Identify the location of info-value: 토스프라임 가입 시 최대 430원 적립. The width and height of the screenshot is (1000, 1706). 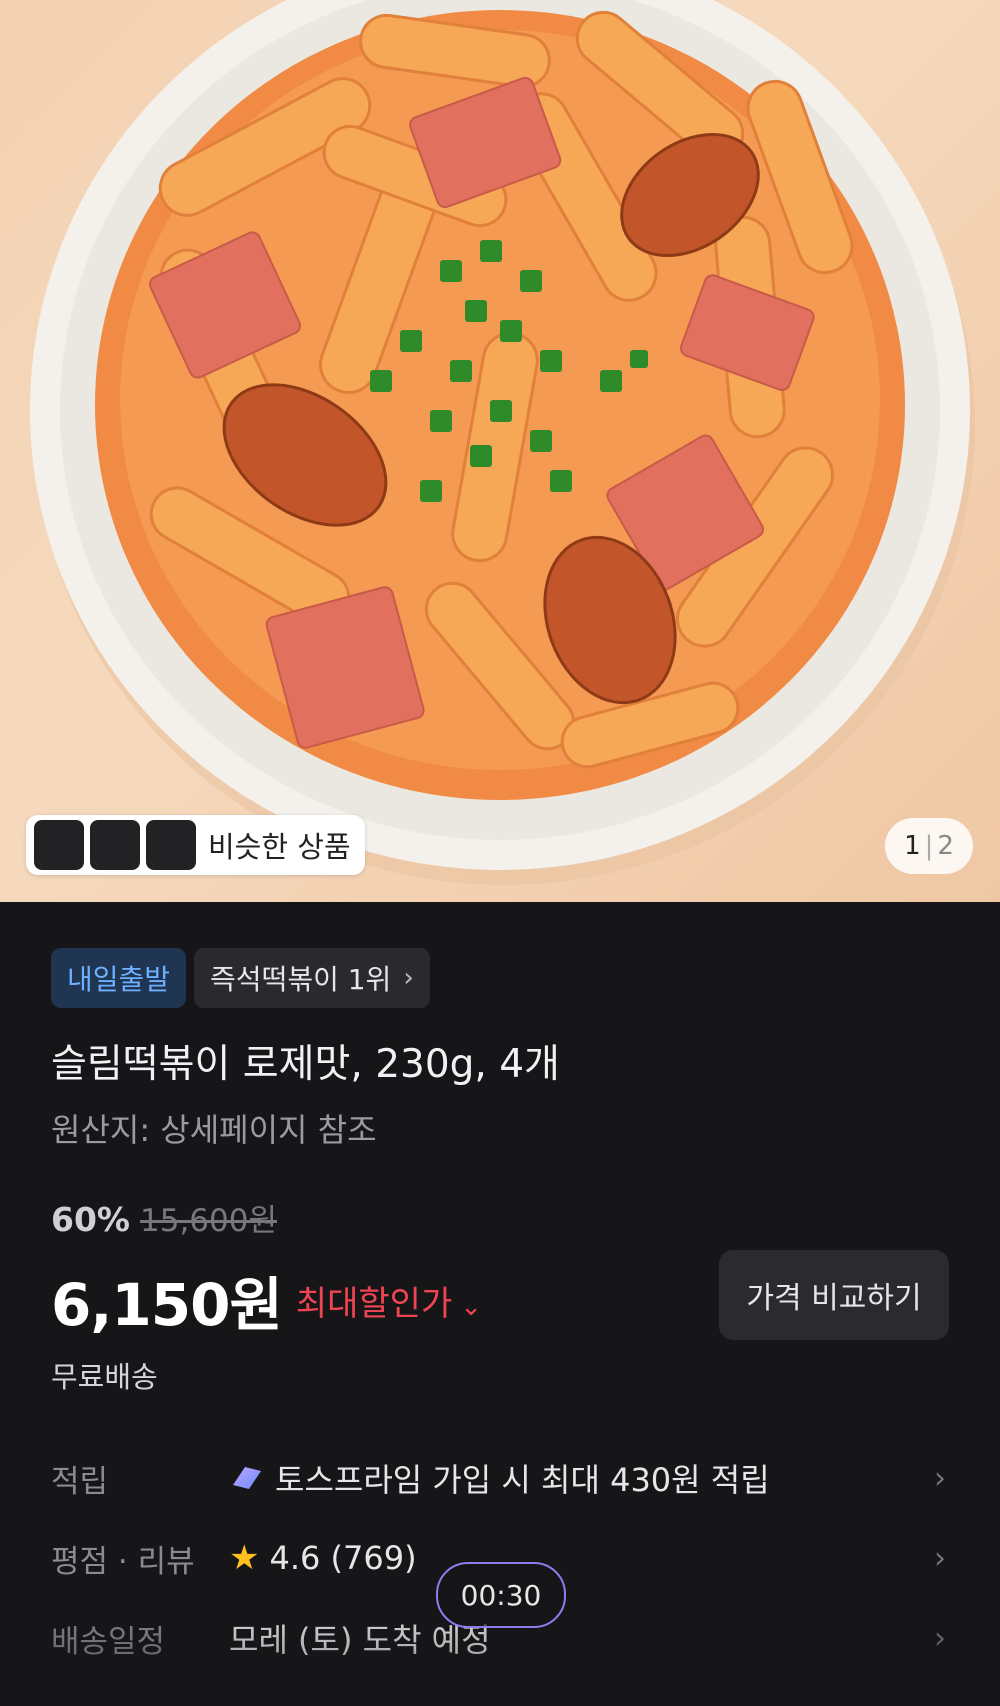
(581, 1478).